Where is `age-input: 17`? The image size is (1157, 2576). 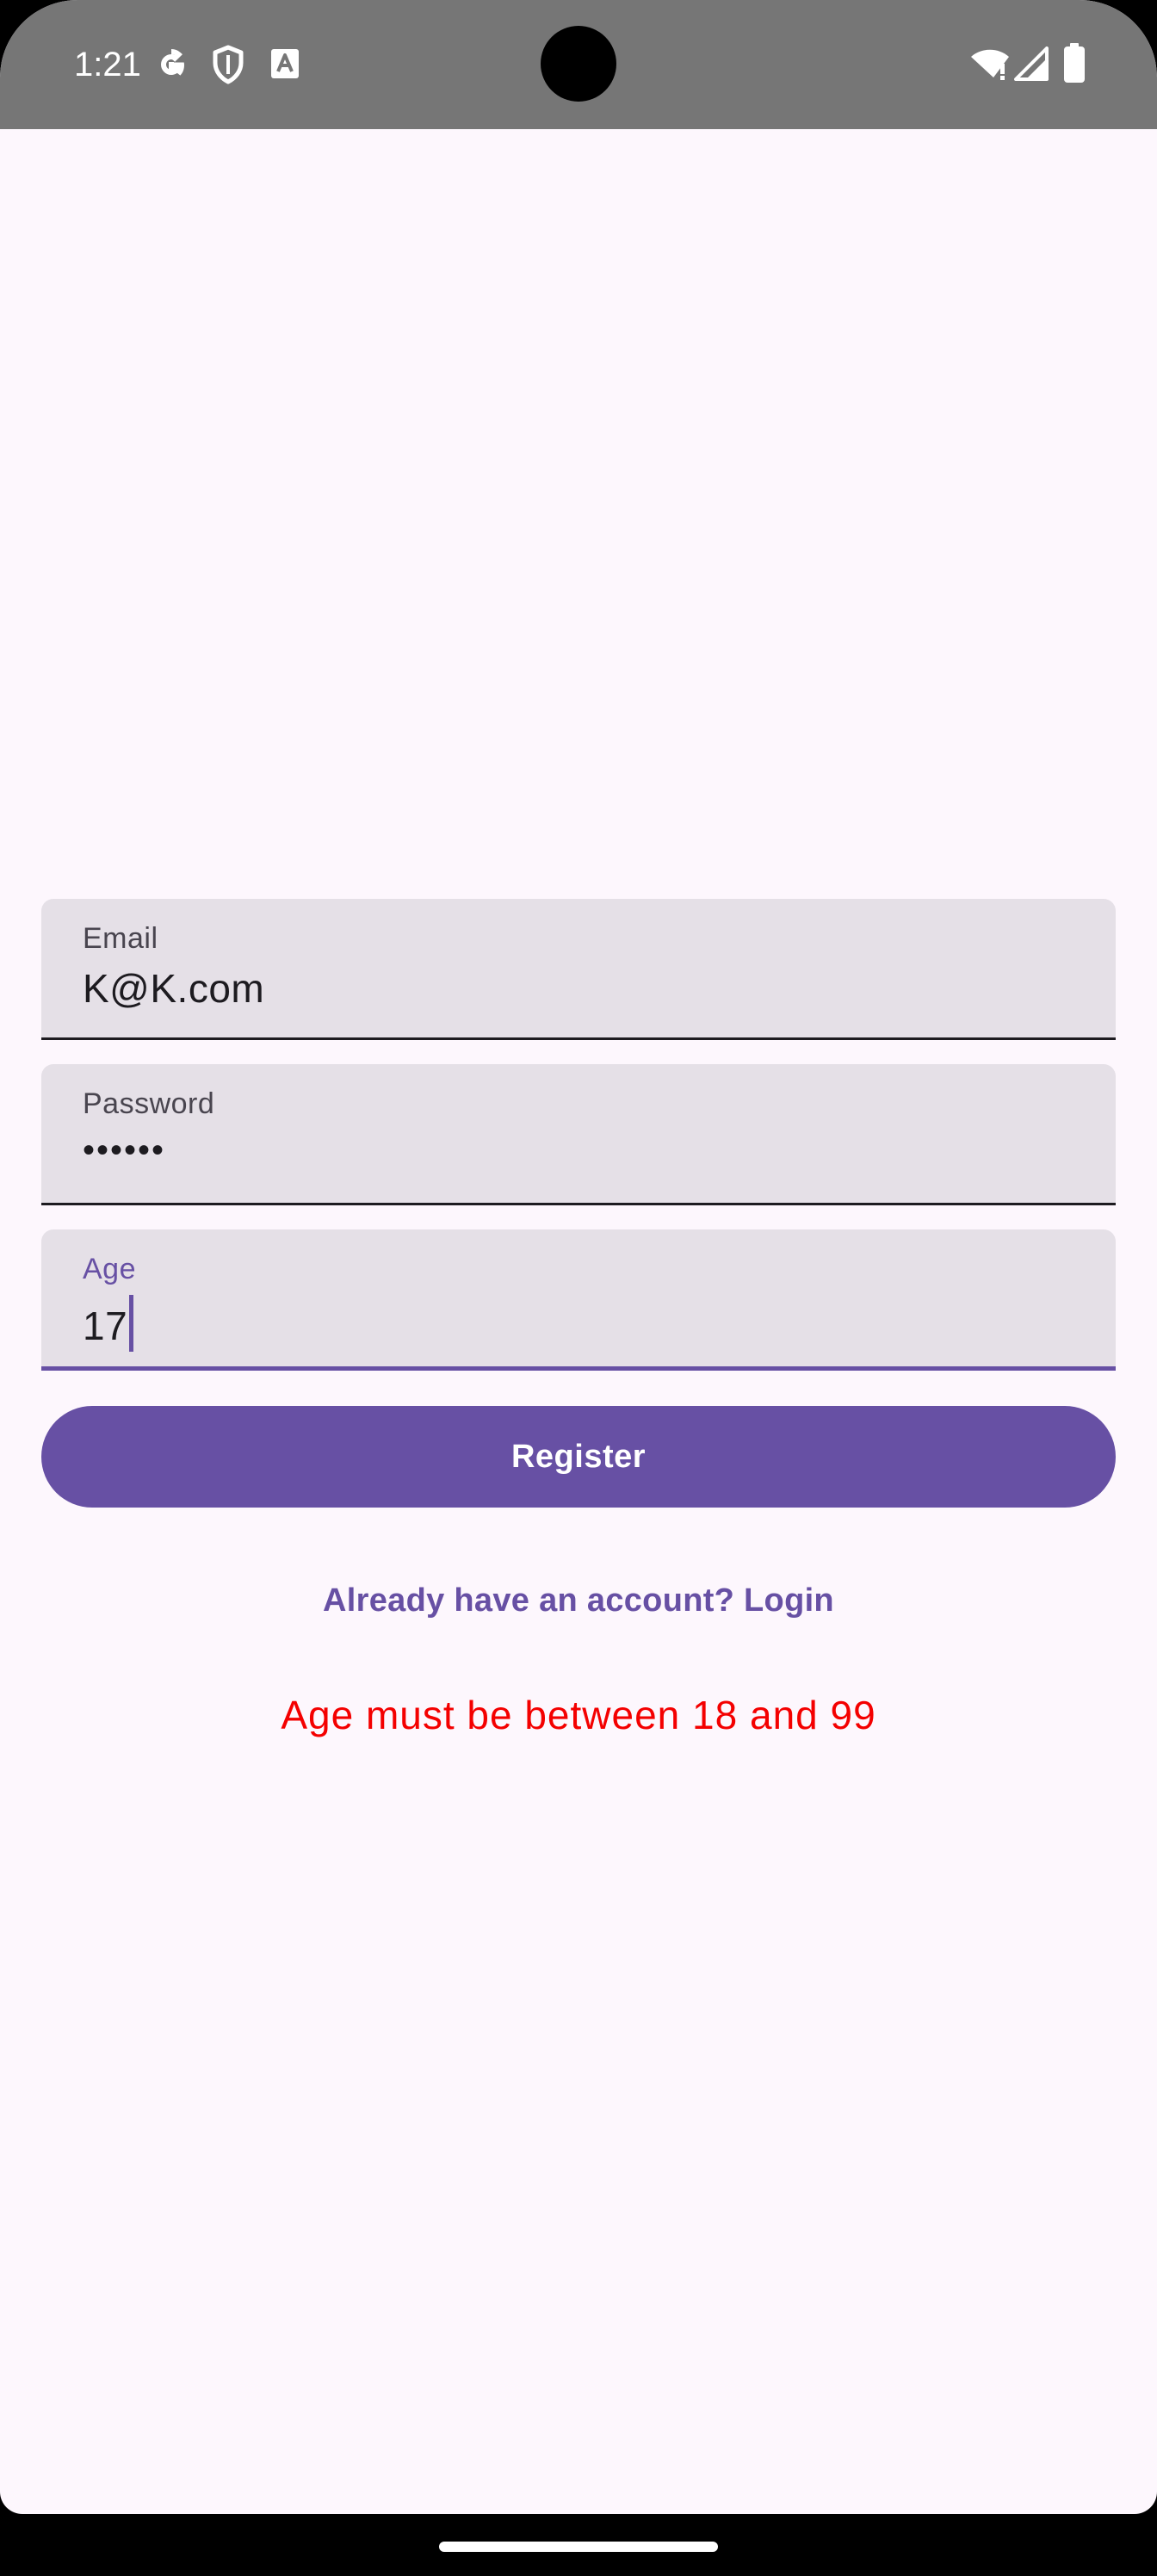
age-input: 17 is located at coordinates (108, 1324).